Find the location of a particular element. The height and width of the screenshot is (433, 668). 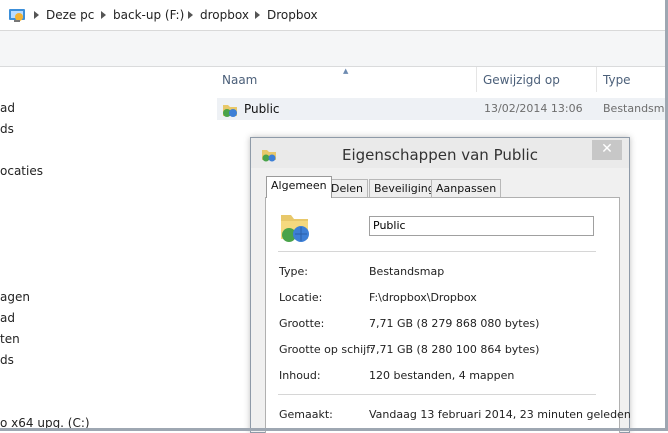

nav-item: ten is located at coordinates (10, 339).